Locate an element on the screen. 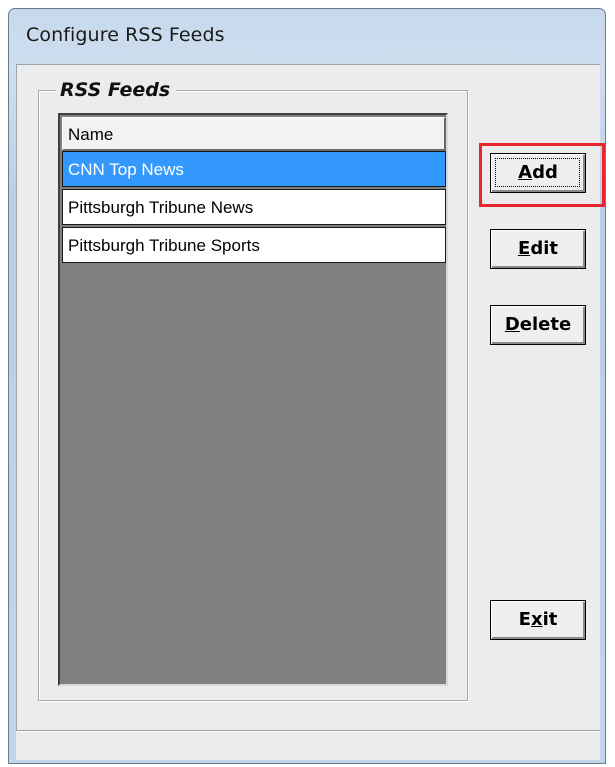 This screenshot has height=767, width=615. exit-mnemonic: x is located at coordinates (536, 619).